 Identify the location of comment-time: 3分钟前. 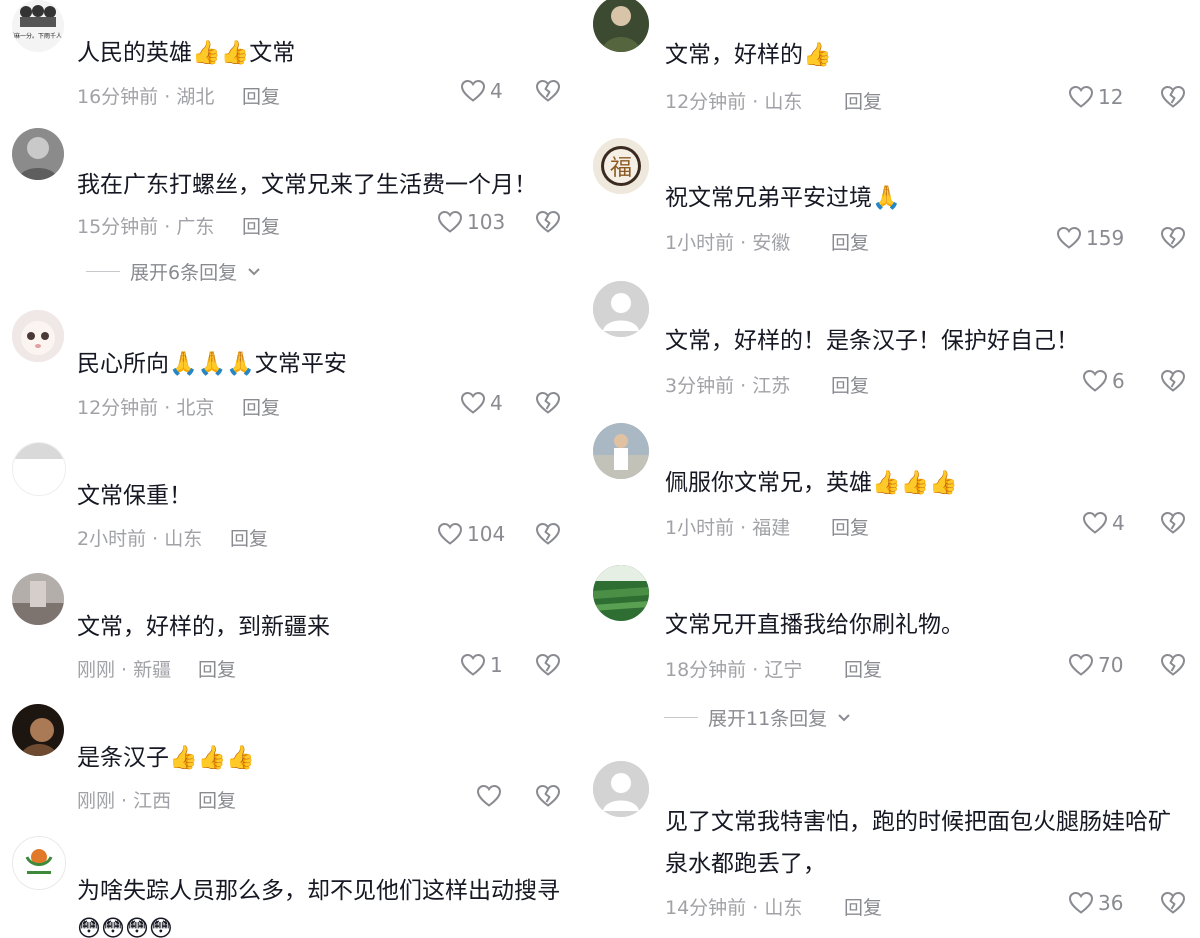
(700, 386).